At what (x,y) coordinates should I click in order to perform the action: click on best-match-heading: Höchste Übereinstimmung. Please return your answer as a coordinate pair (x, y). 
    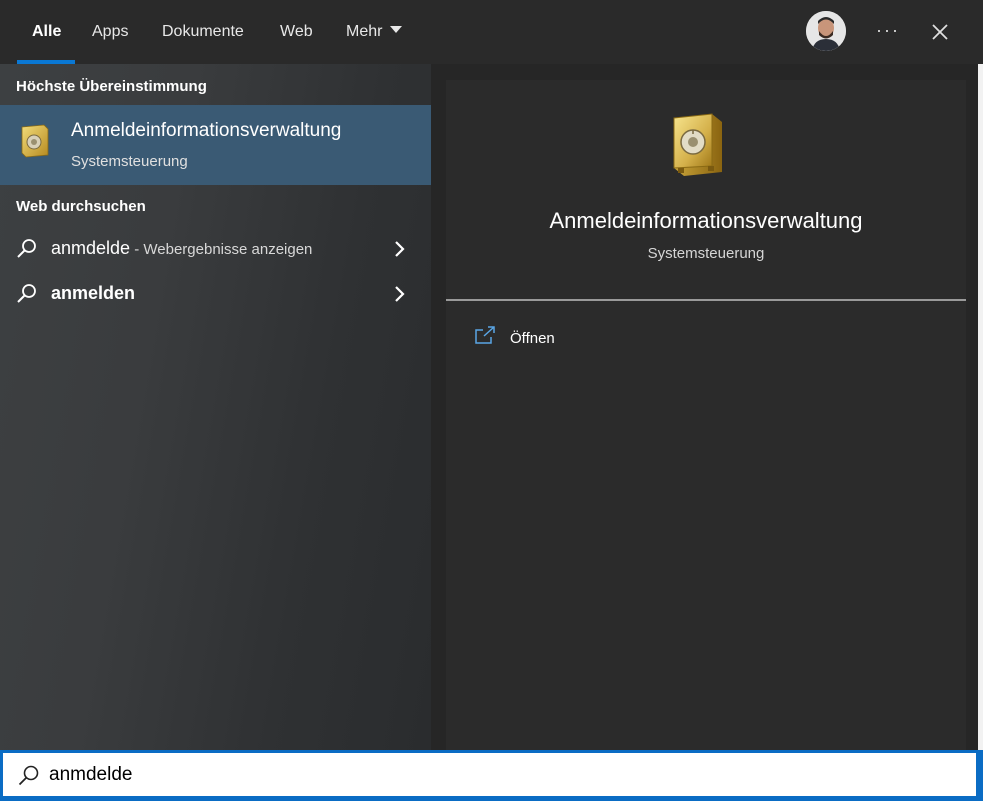
    Looking at the image, I should click on (111, 86).